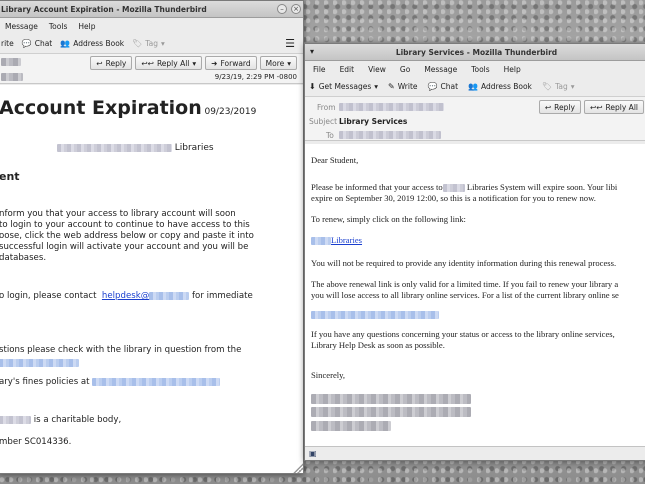  What do you see at coordinates (335, 160) in the screenshot?
I see `greeting: Dear Student,` at bounding box center [335, 160].